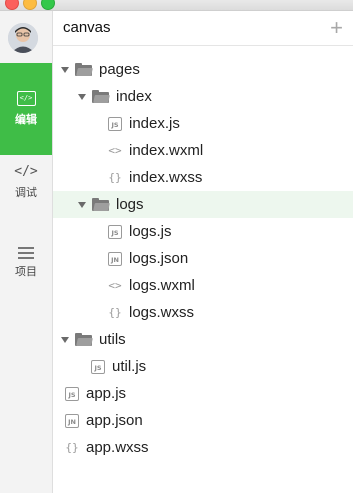  What do you see at coordinates (117, 447) in the screenshot?
I see `tree-item-label: app.wxss` at bounding box center [117, 447].